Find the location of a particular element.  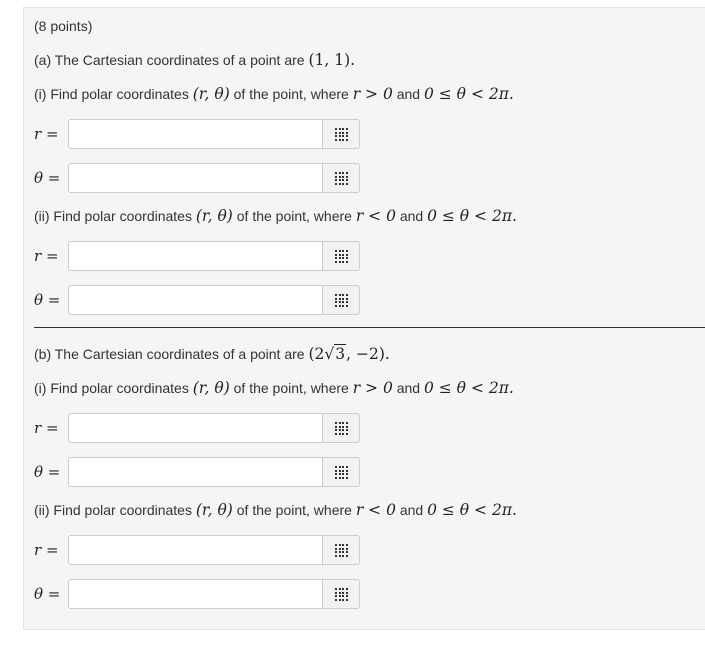

answer-input-b-i-r is located at coordinates (195, 428).